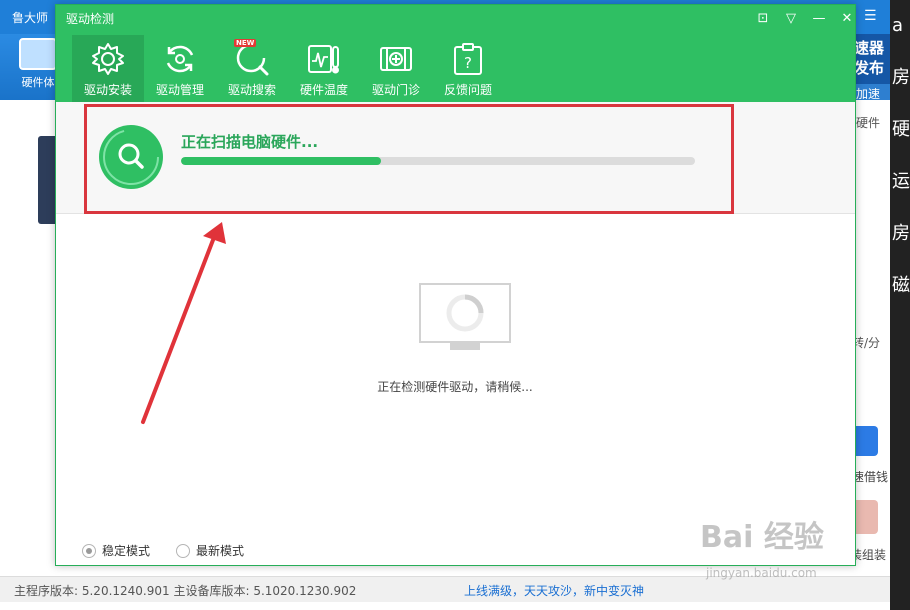  I want to click on close-button: ✕, so click(847, 19).